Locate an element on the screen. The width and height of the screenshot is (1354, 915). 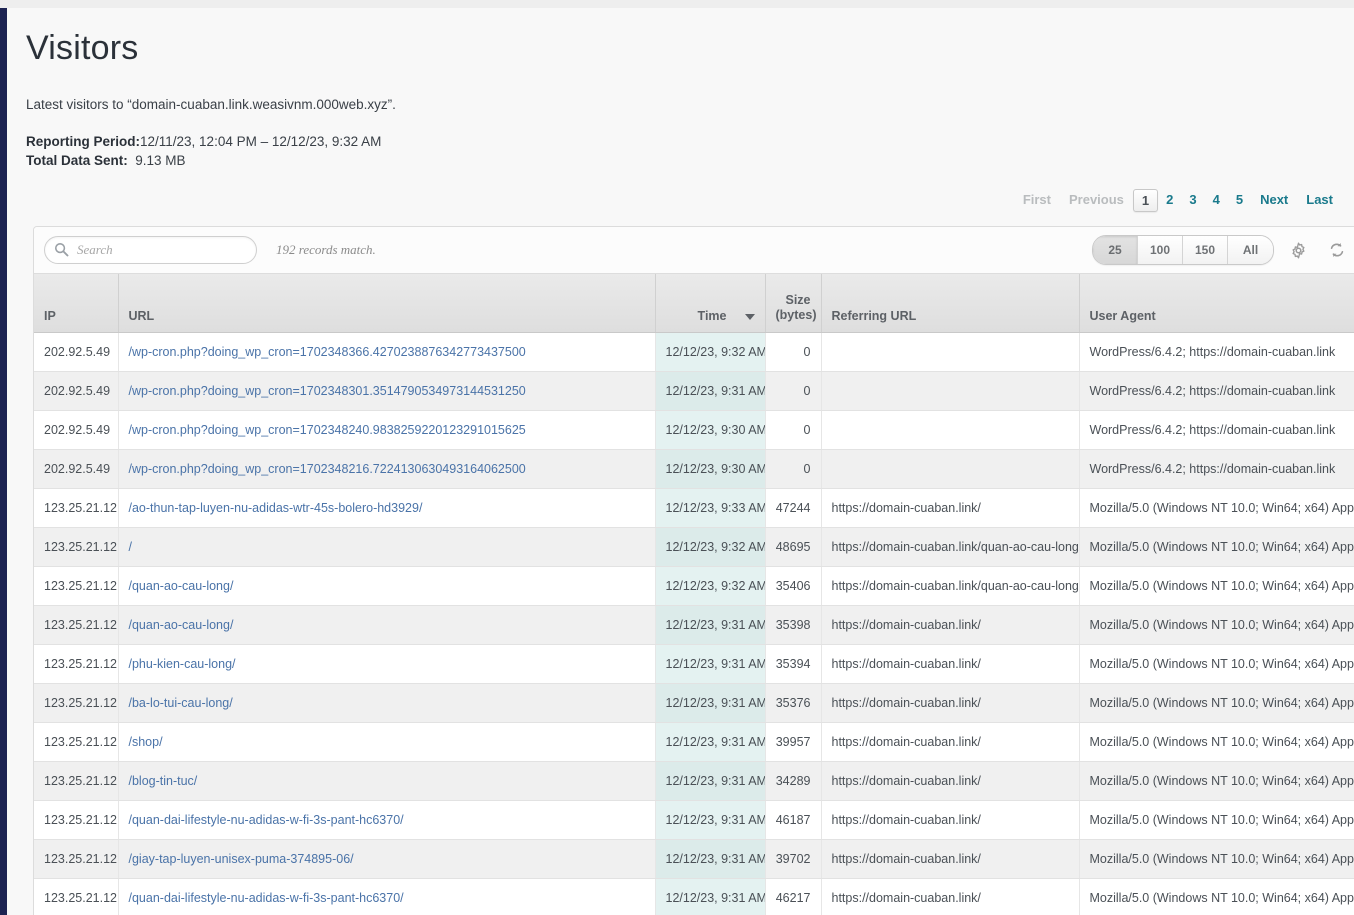
pagination-page-3: 3 is located at coordinates (1192, 200).